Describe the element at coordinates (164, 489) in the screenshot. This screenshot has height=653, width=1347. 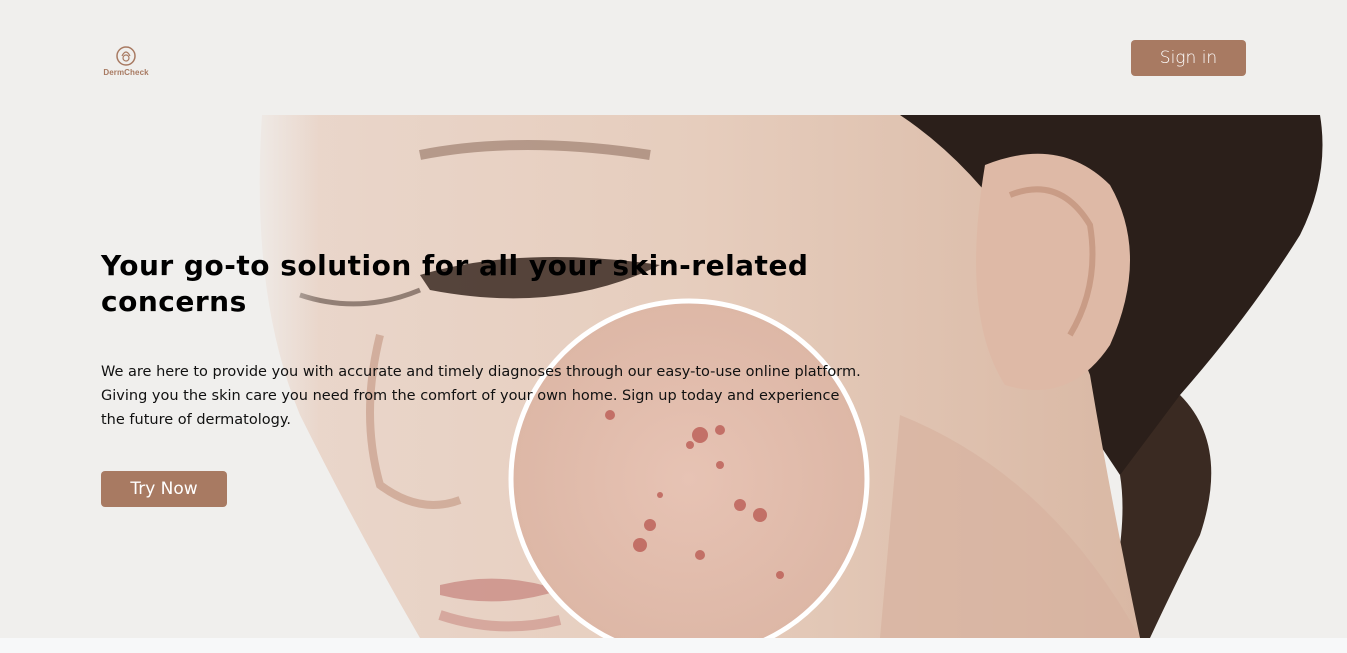
I see `try-now-button: Try Now` at that location.